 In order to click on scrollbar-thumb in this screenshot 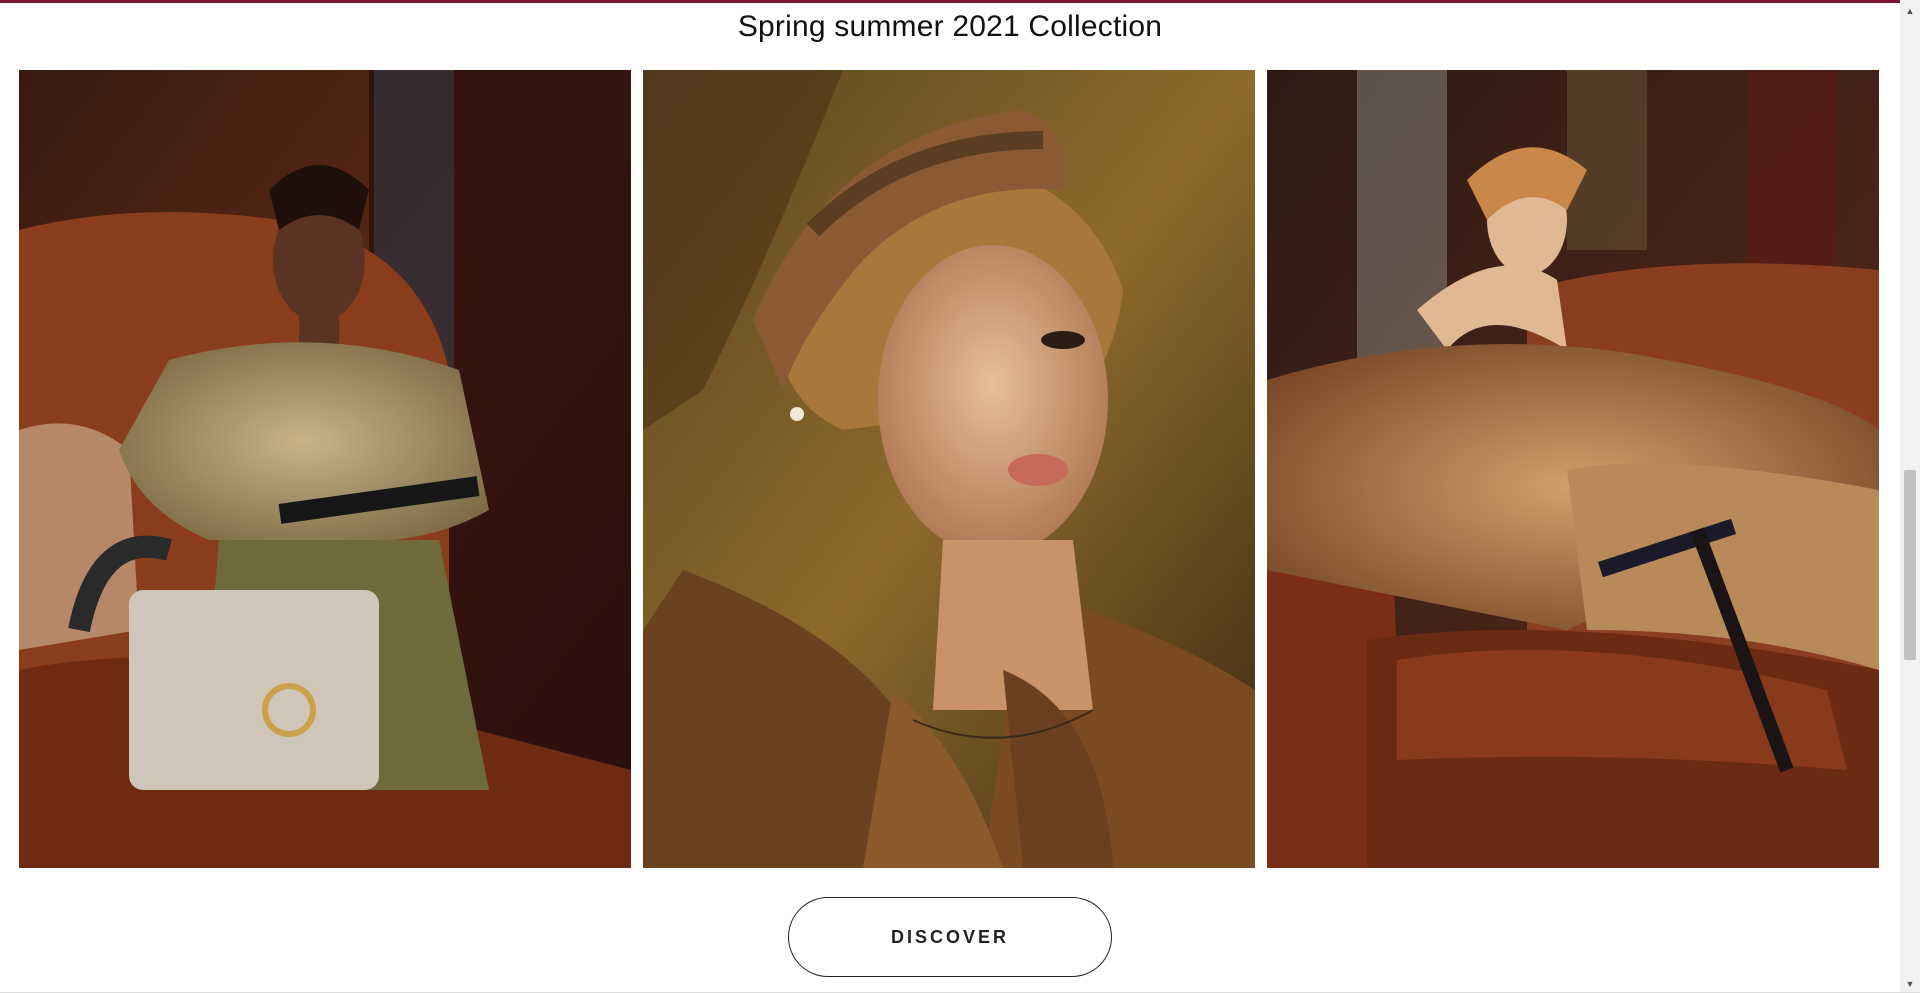, I will do `click(1910, 565)`.